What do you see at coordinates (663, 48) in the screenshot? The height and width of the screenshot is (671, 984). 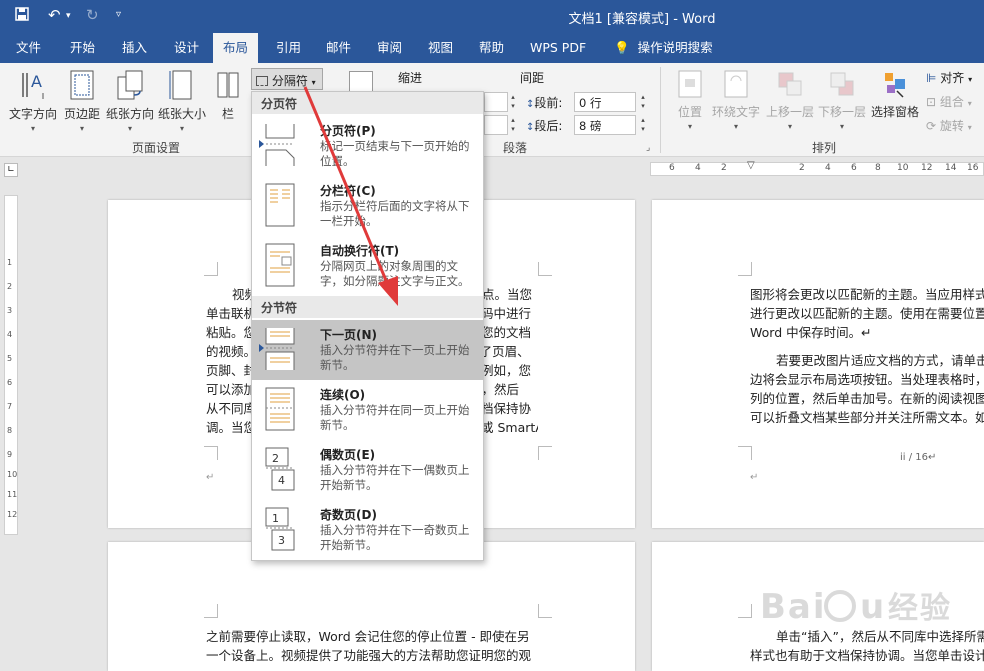 I see `tell-me-search: 💡 操作说明搜索` at bounding box center [663, 48].